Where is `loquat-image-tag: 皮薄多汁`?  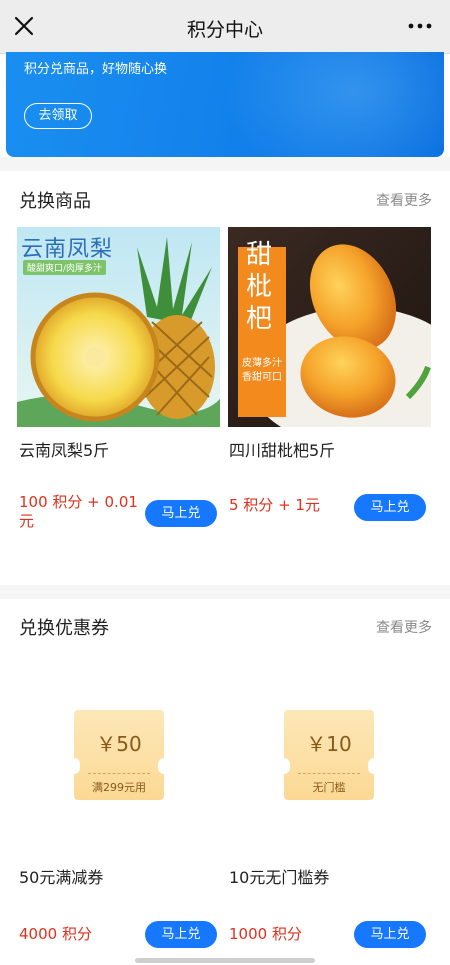
loquat-image-tag: 皮薄多汁 is located at coordinates (262, 363).